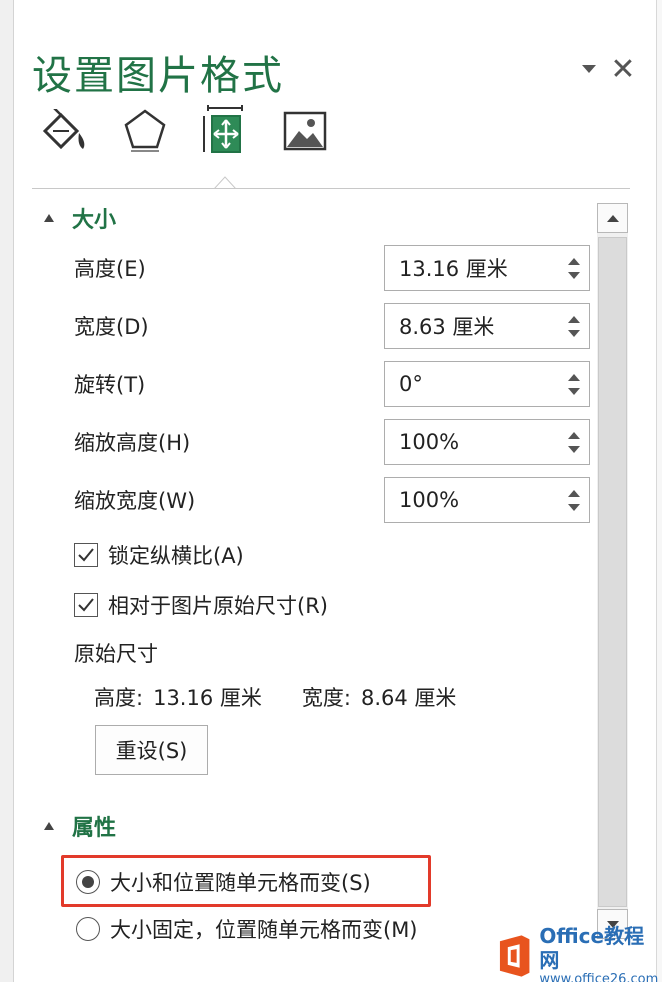 The width and height of the screenshot is (662, 982). I want to click on width-label: 宽度(D), so click(111, 327).